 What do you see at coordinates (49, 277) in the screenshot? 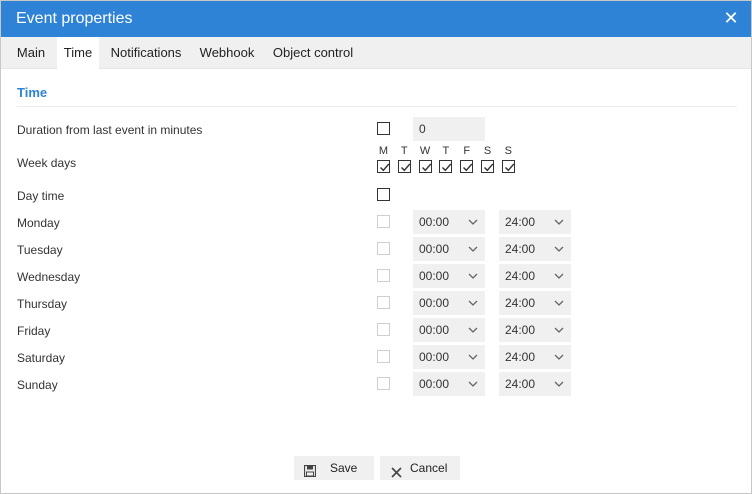
I see `day-label: Wednesday` at bounding box center [49, 277].